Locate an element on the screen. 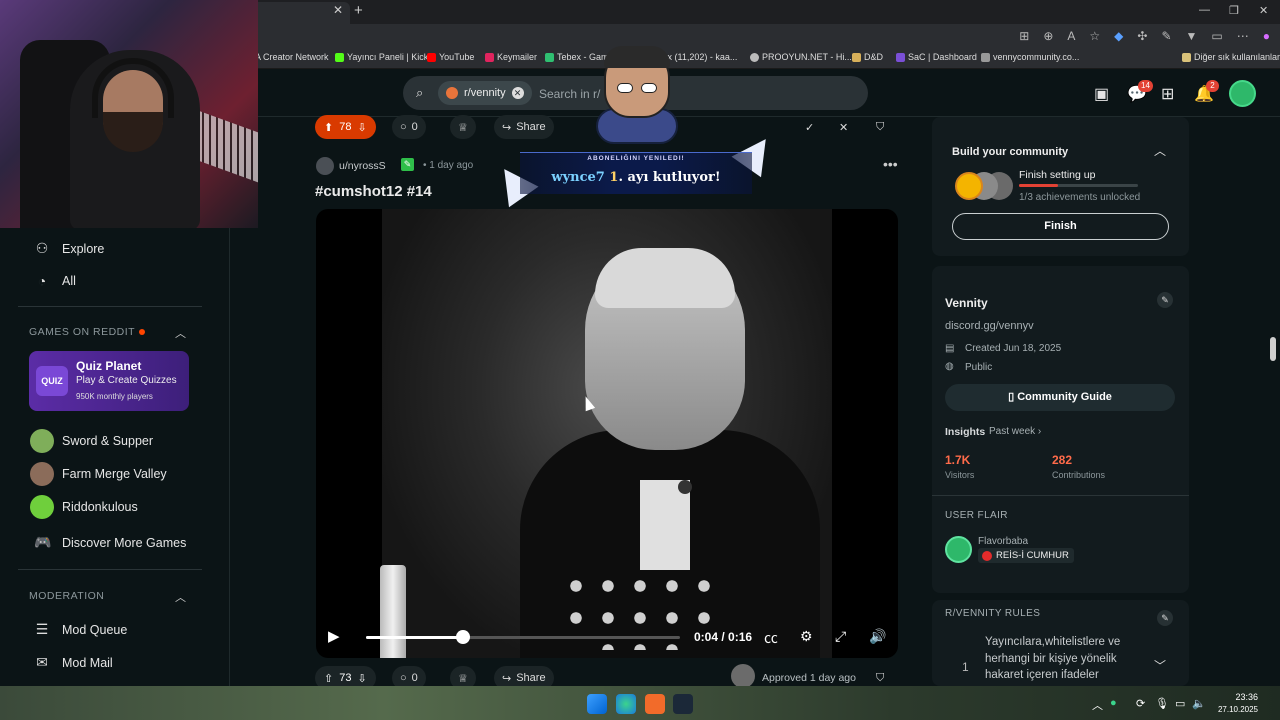 The image size is (1280, 720). brush-icon: ✎ is located at coordinates (1166, 36).